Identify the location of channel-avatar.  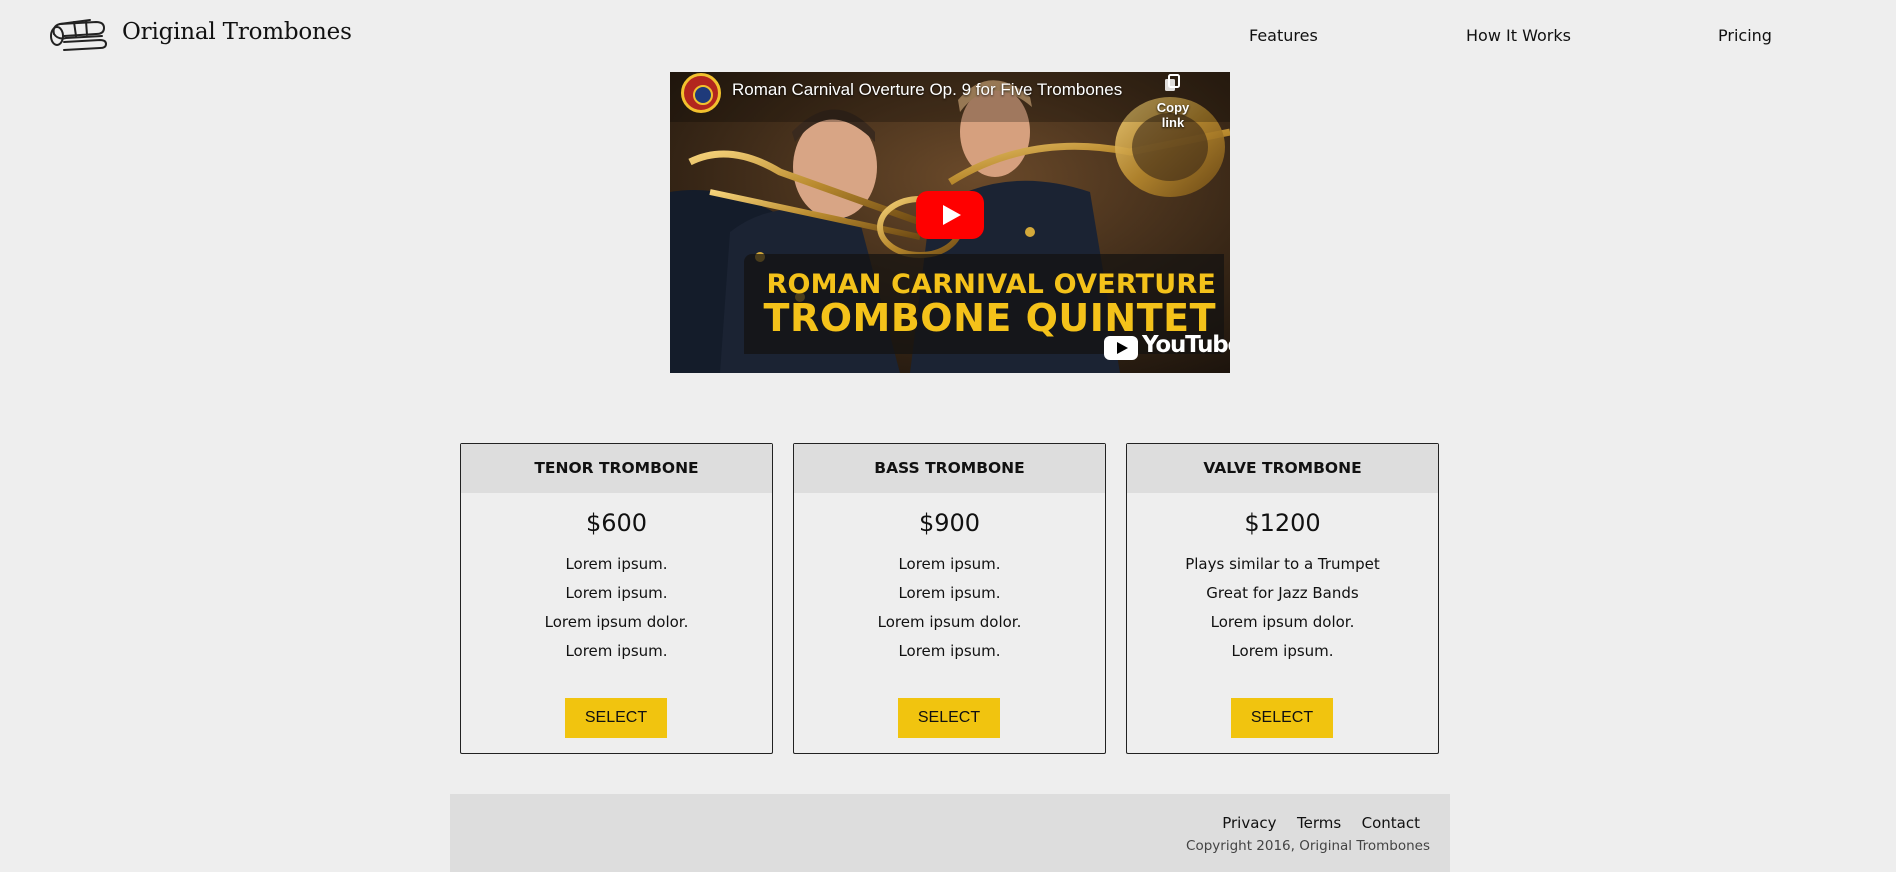
(701, 93).